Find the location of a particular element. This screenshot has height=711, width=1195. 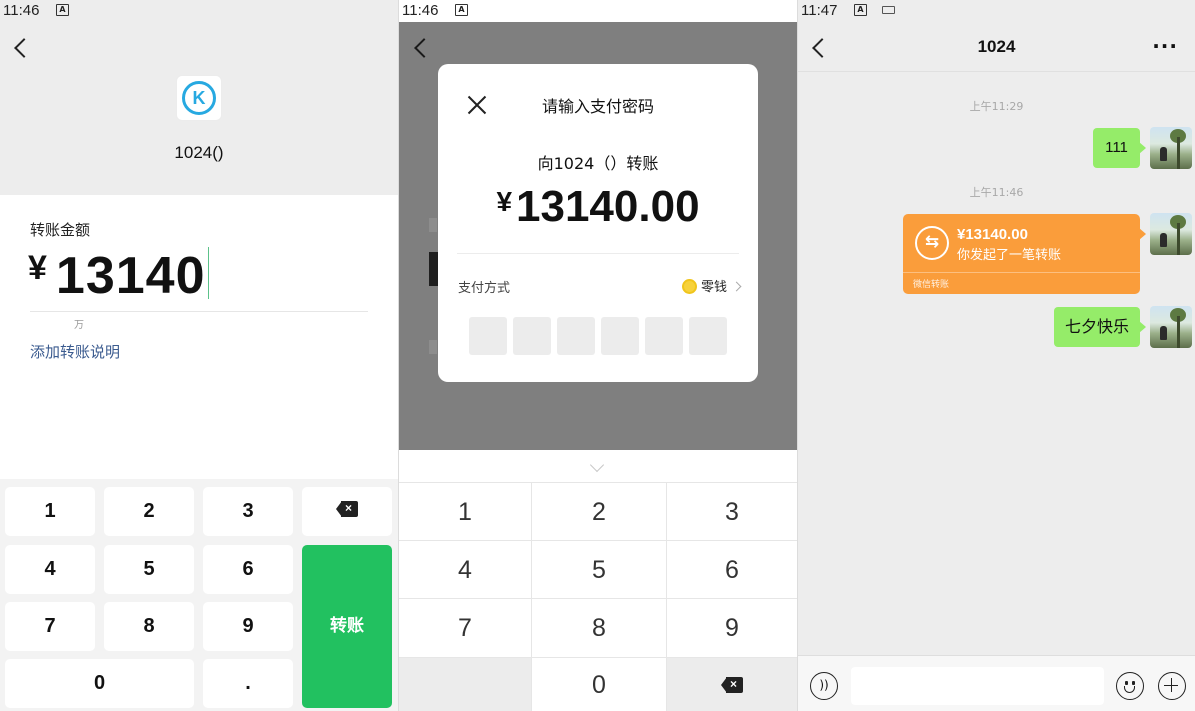

pay-method-selector: 零钱 is located at coordinates (711, 285).